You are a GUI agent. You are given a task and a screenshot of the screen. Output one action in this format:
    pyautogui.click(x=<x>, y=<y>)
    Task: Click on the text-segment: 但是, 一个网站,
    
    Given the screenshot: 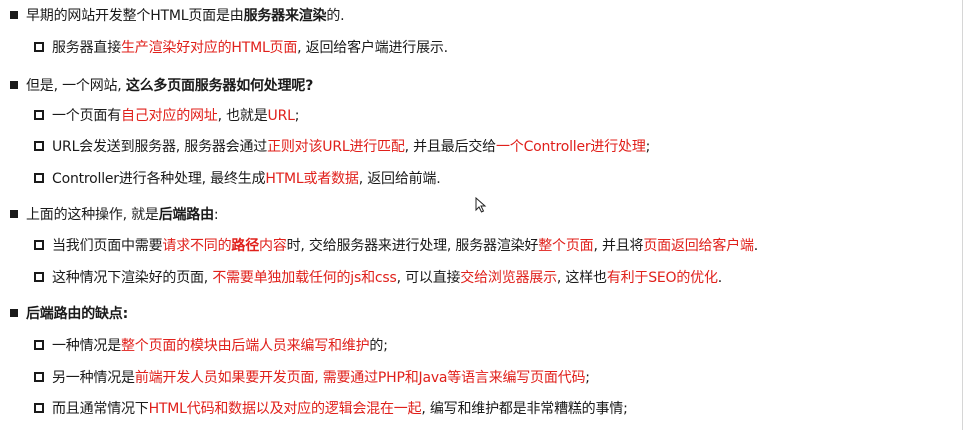 What is the action you would take?
    pyautogui.click(x=76, y=86)
    